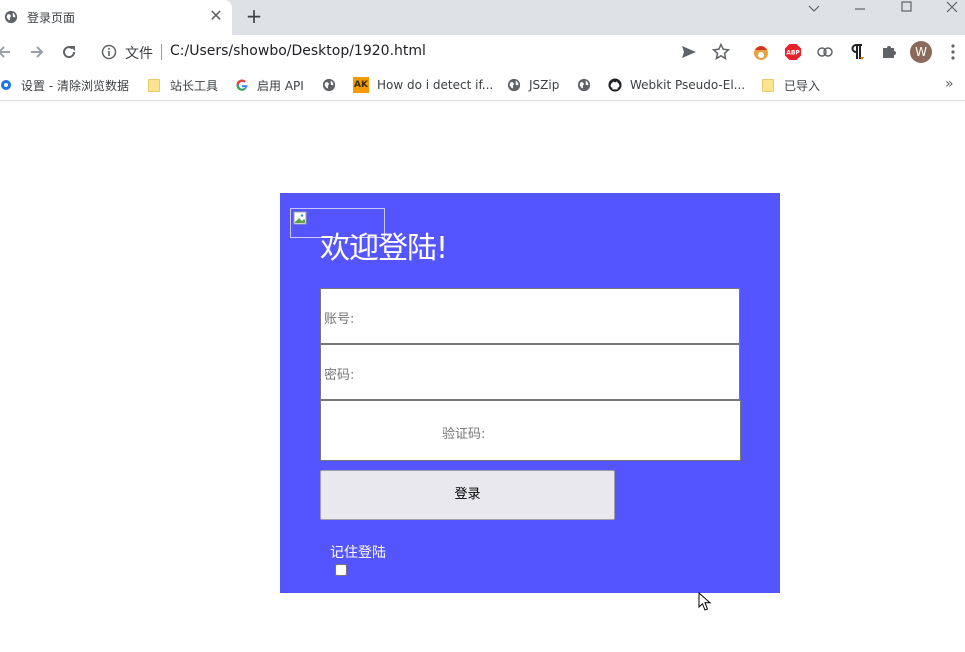 The image size is (965, 652). I want to click on github-icon, so click(615, 85).